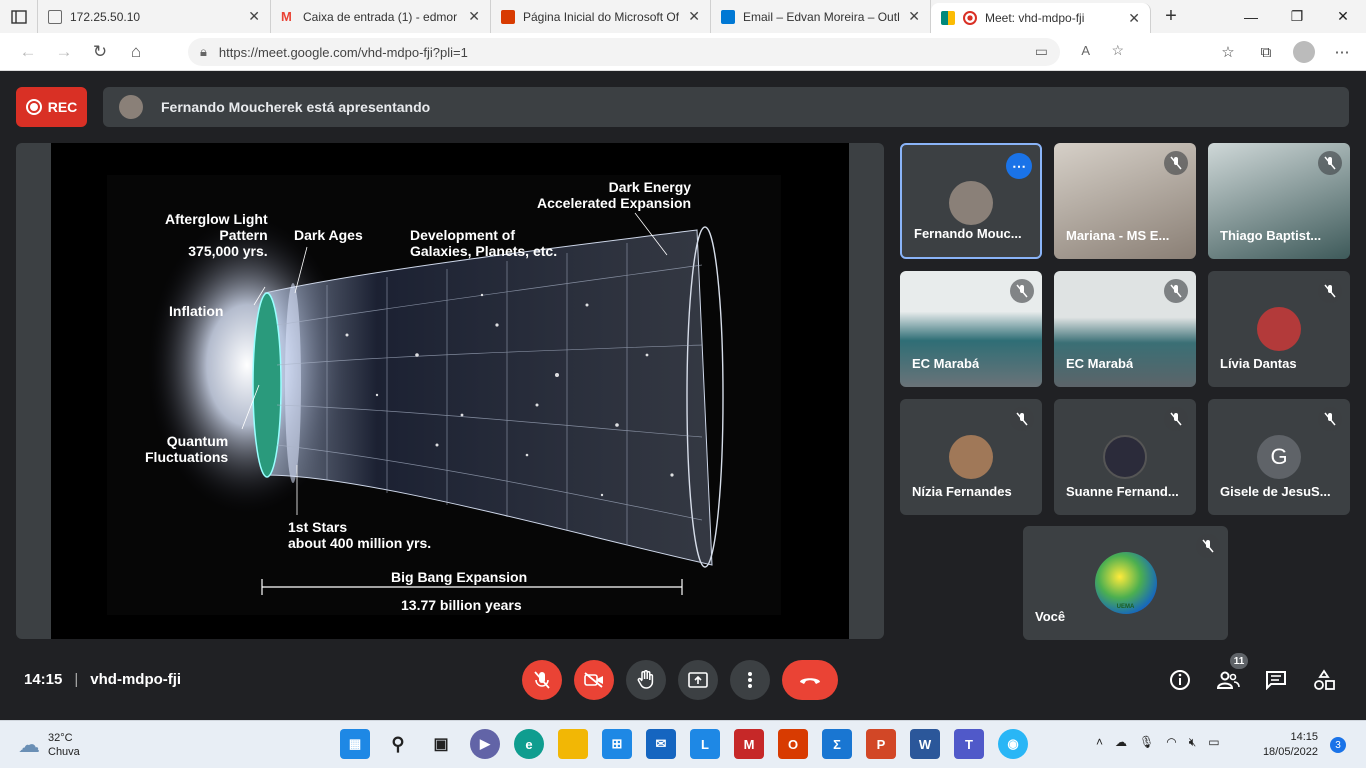  I want to click on camera-toggle-button, so click(594, 680).